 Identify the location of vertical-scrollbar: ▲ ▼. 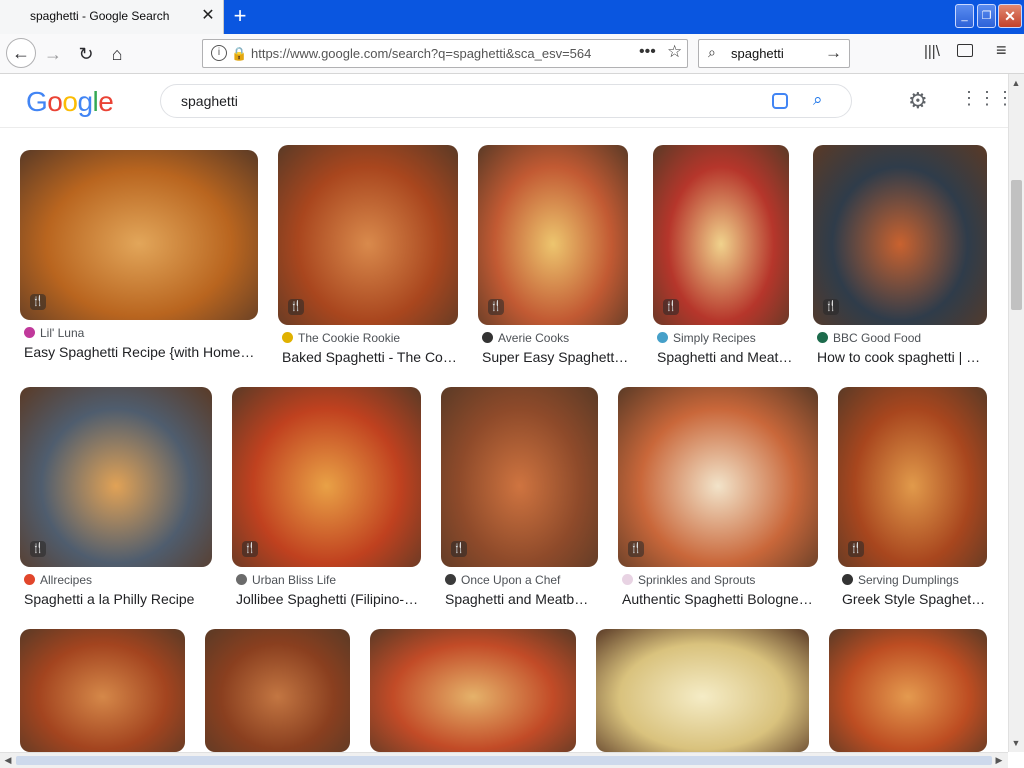
(1016, 413).